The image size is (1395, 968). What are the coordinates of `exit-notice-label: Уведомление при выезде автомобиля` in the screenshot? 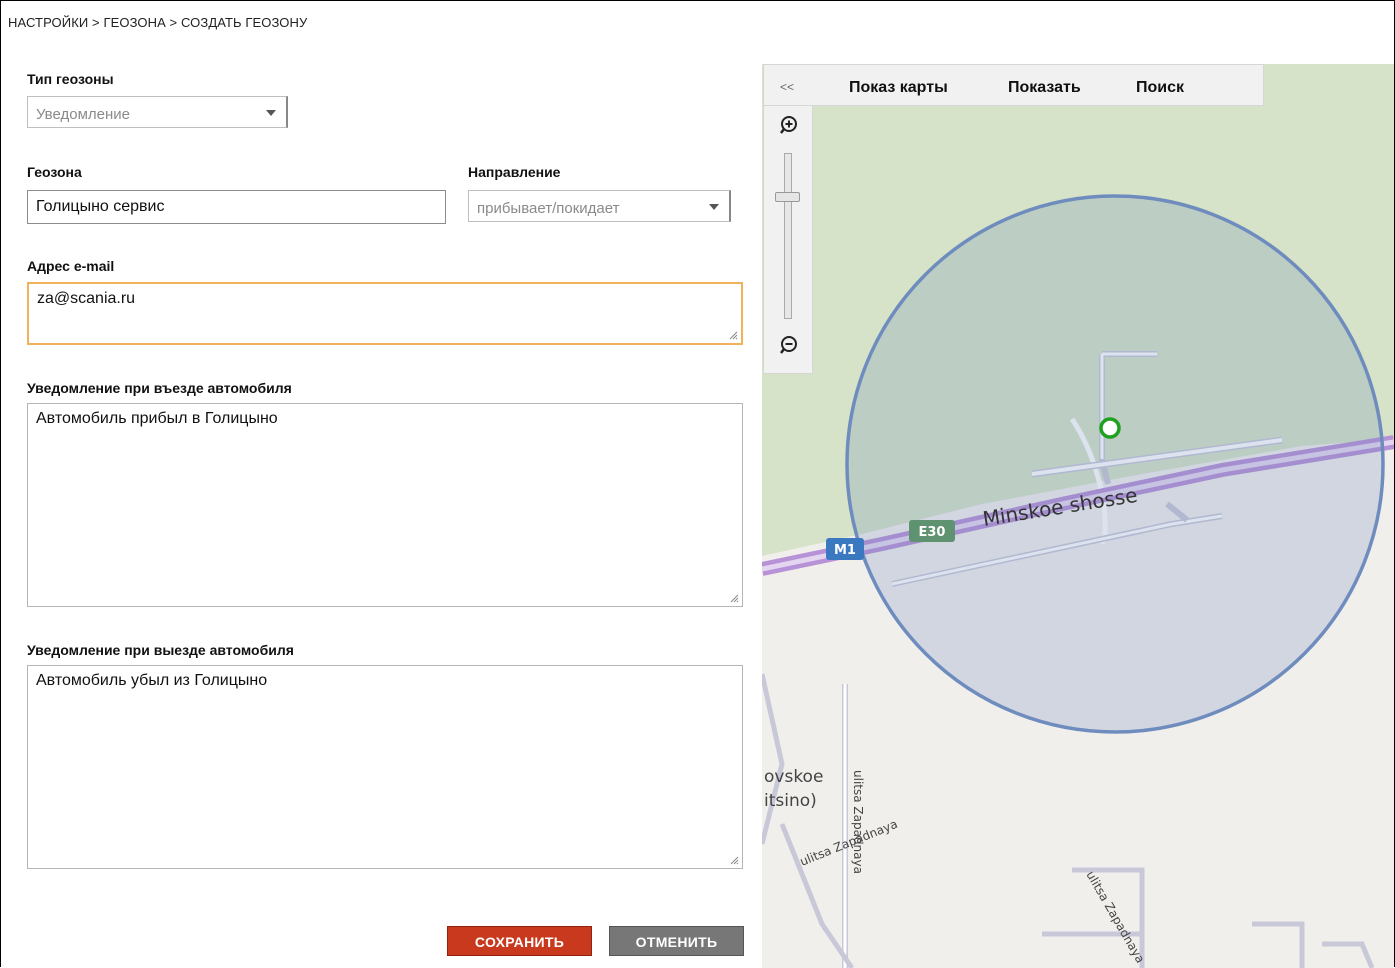 It's located at (160, 650).